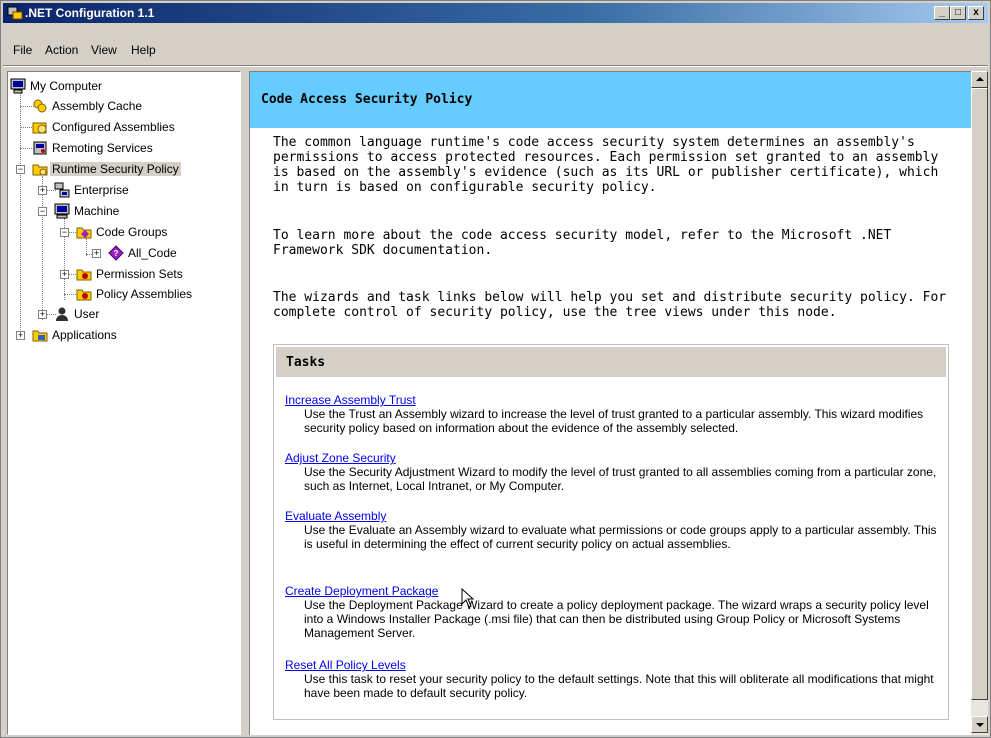  What do you see at coordinates (62, 211) in the screenshot?
I see `machine-icon` at bounding box center [62, 211].